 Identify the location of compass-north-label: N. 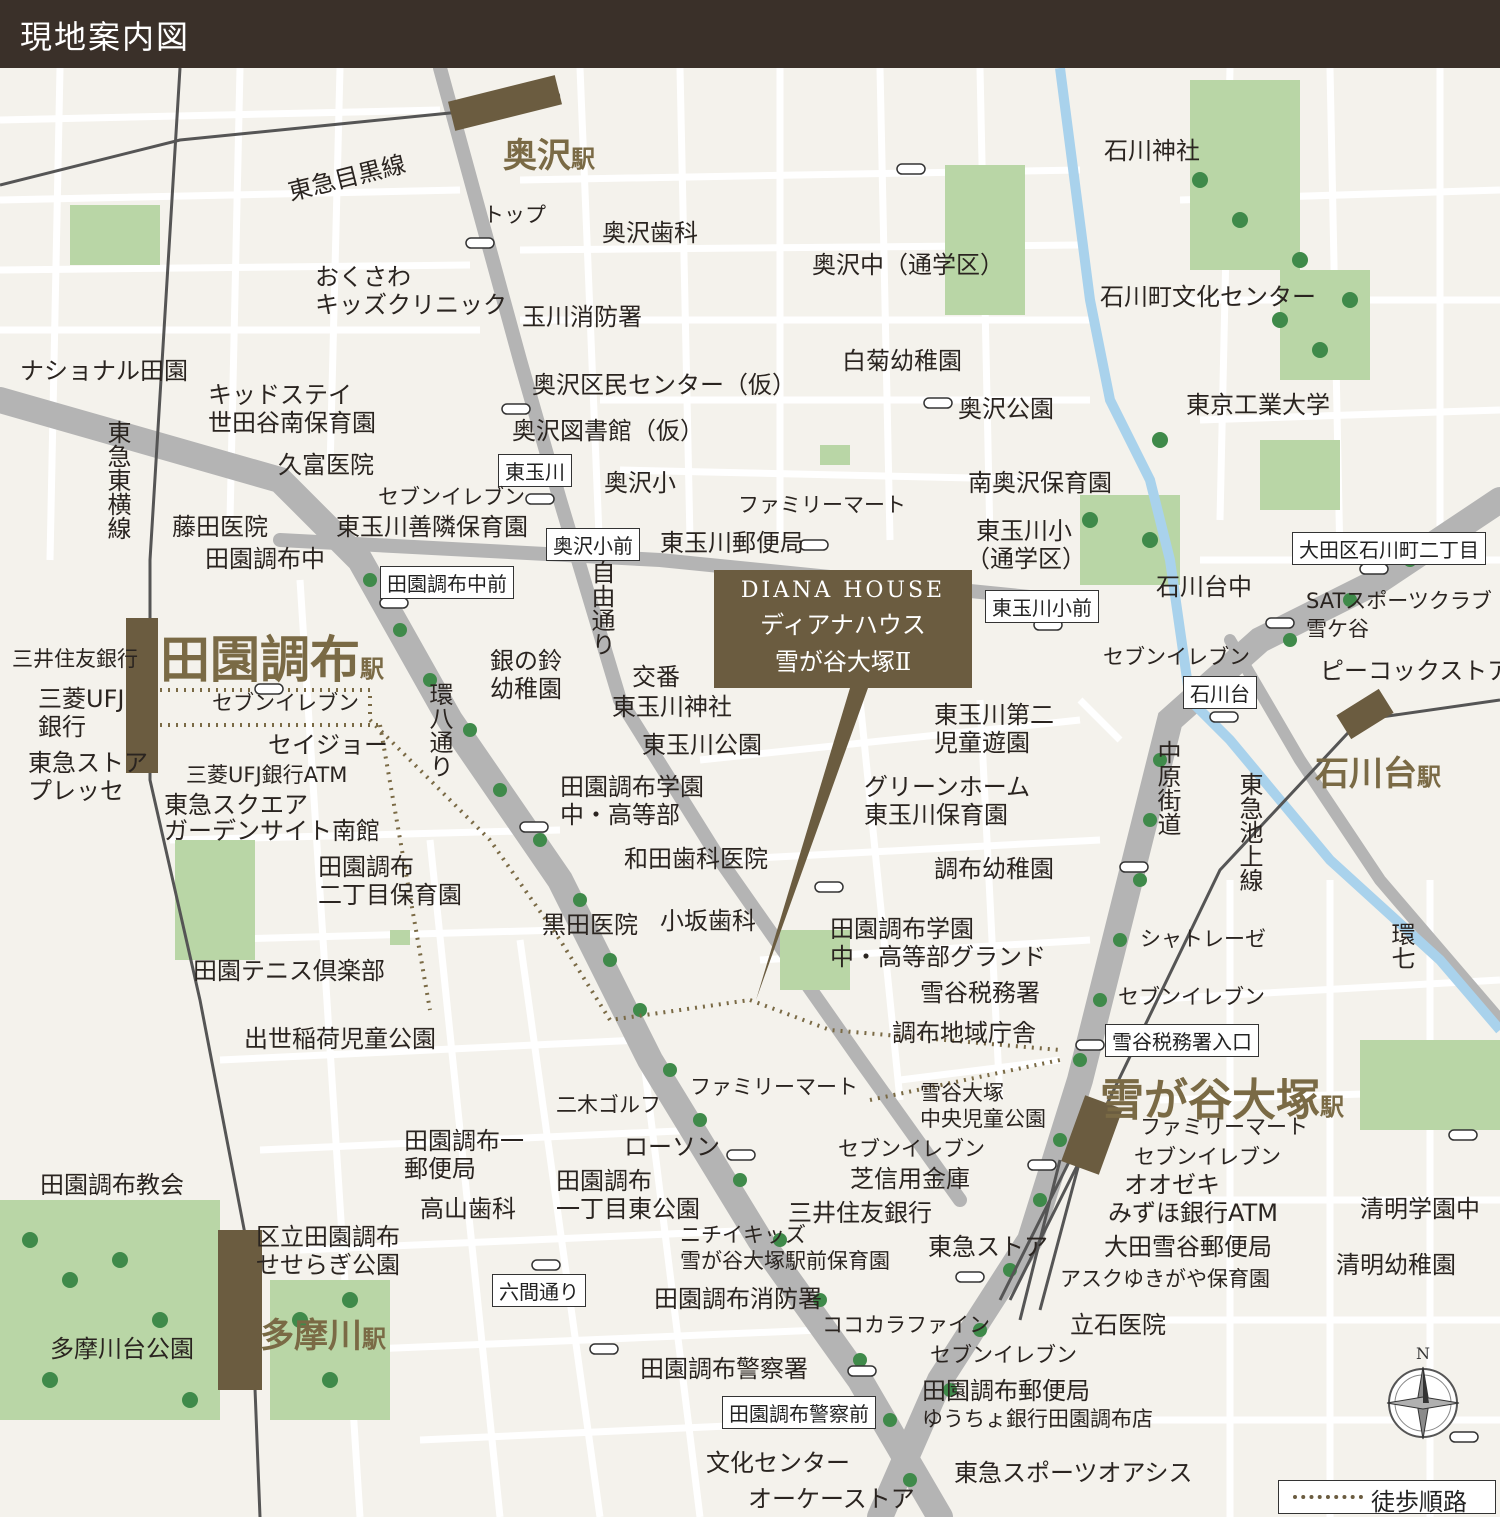
(1423, 1354).